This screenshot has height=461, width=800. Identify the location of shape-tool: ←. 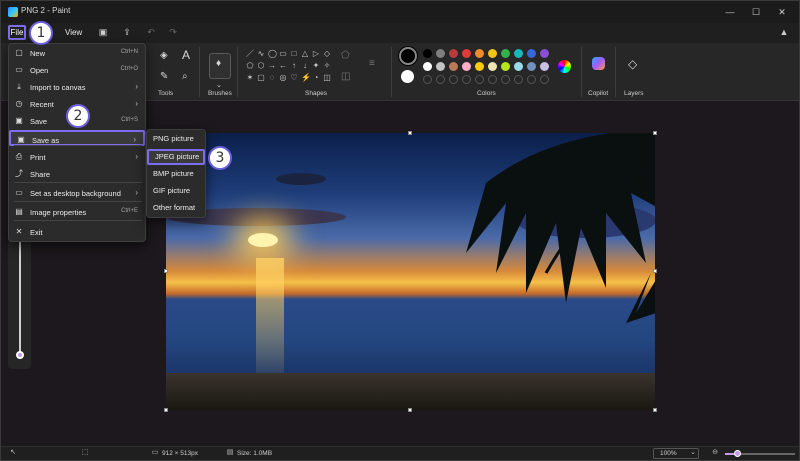
(283, 66).